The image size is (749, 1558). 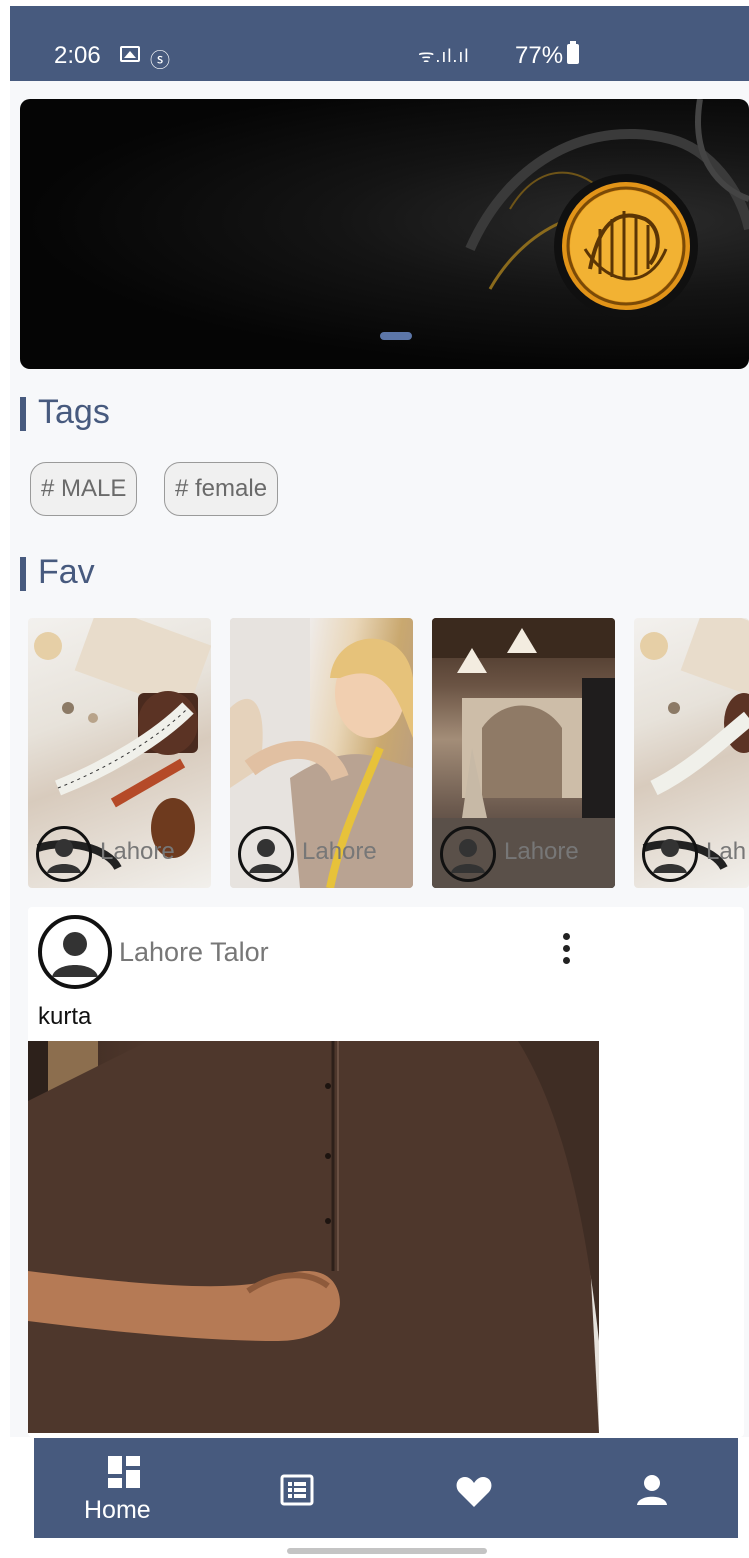 What do you see at coordinates (379, 43) in the screenshot?
I see `status-bar: 2:06 ⓢ ᯤ.ıl.ıl 77%` at bounding box center [379, 43].